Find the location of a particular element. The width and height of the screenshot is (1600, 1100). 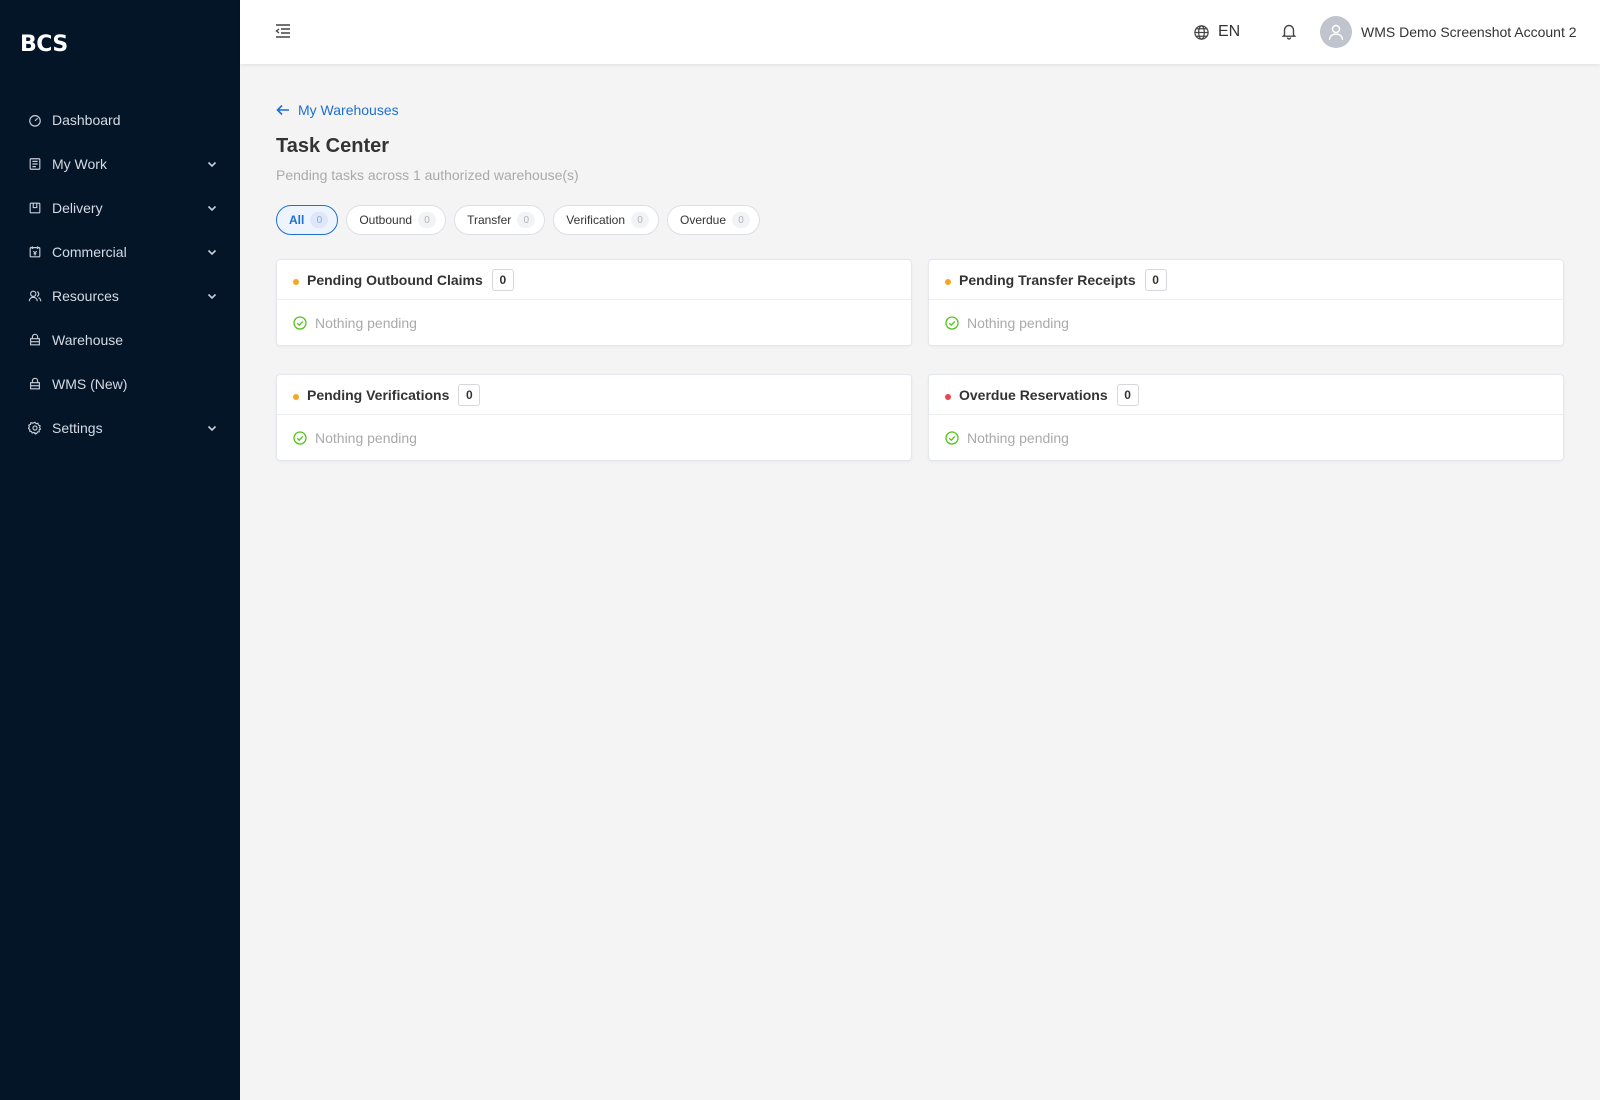

filter-chip-label: Overdue is located at coordinates (703, 220).